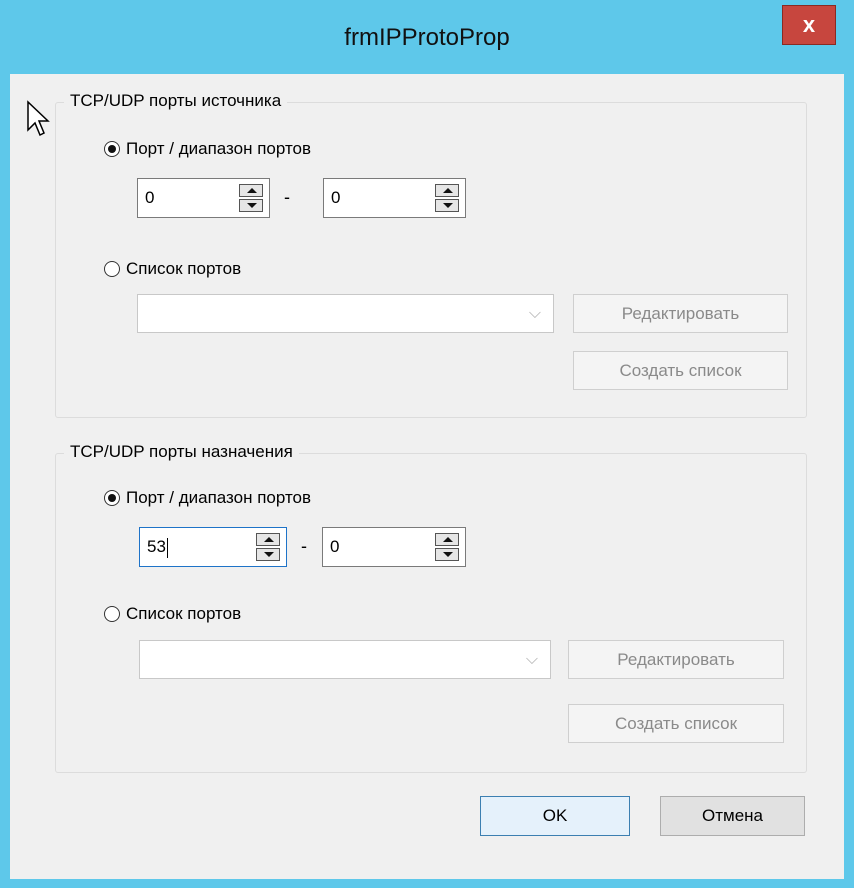 Image resolution: width=854 pixels, height=888 pixels. Describe the element at coordinates (676, 723) in the screenshot. I see `dest-create-list-button: Создать список` at that location.